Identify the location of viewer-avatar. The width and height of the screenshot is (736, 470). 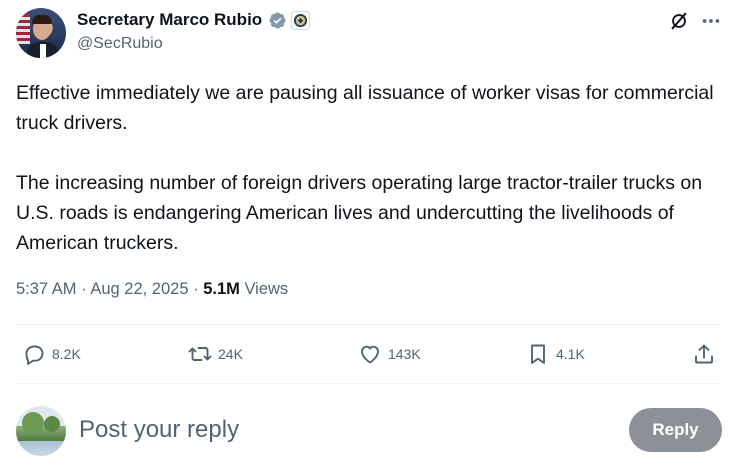
(41, 431).